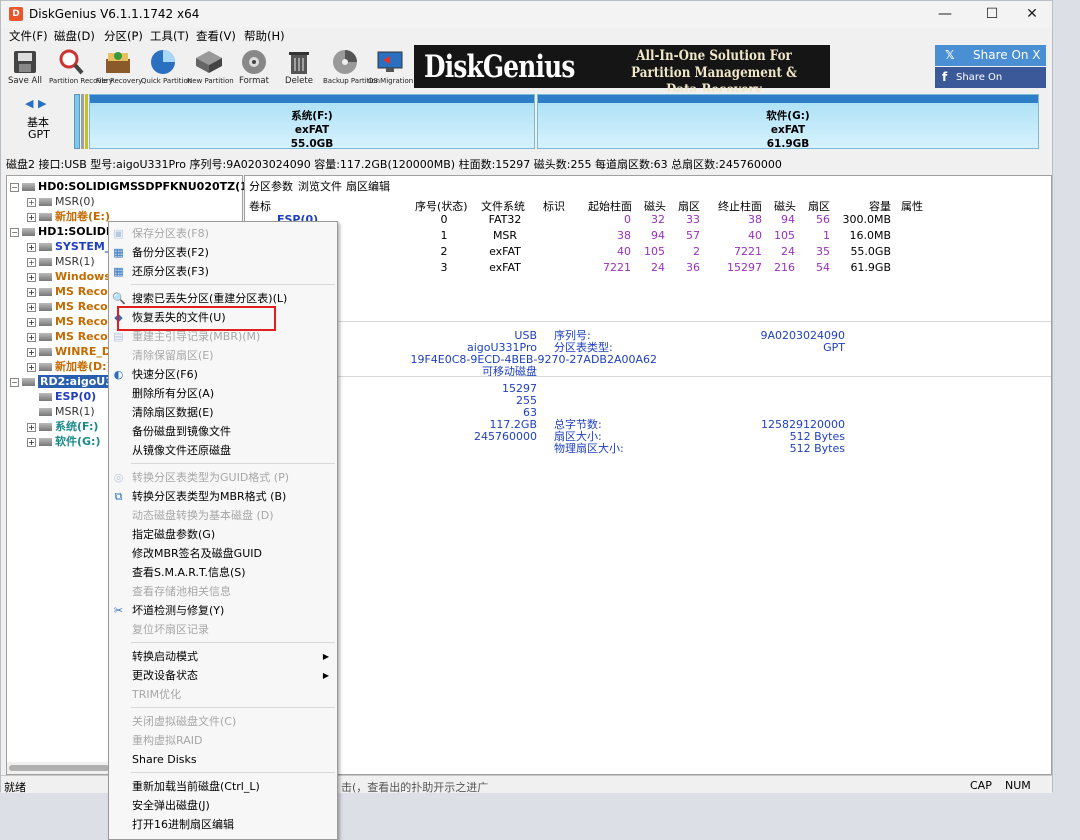 The image size is (1080, 840). I want to click on format-button: Format, so click(254, 69).